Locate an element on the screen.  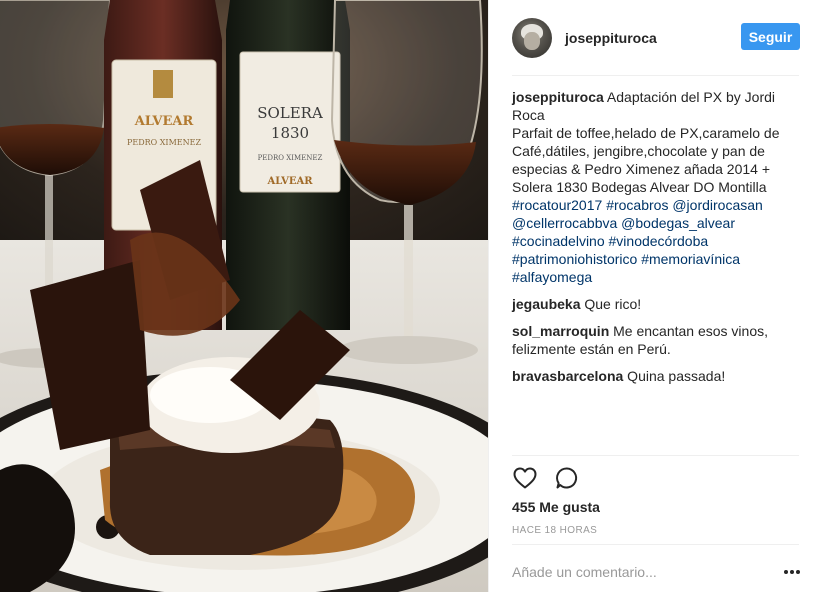
header-username: joseppituroca is located at coordinates (611, 38).